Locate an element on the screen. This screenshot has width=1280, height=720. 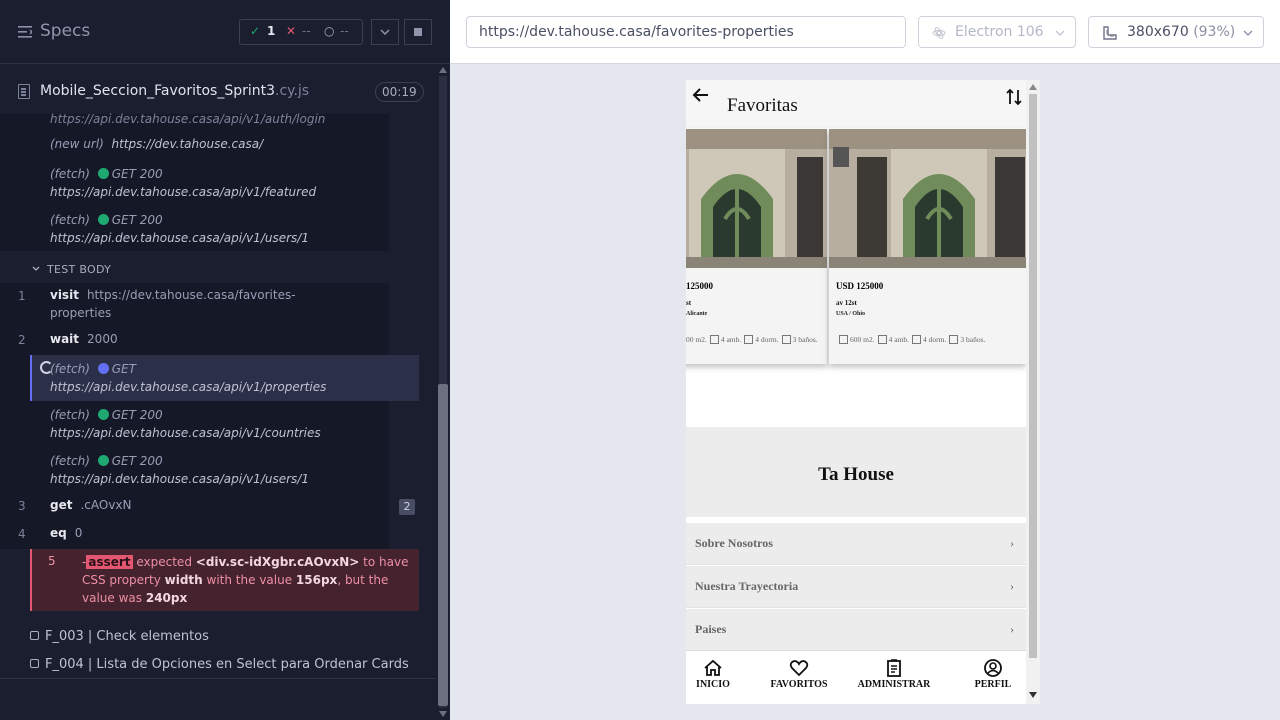
nav-perfil: PERFIL is located at coordinates (993, 674).